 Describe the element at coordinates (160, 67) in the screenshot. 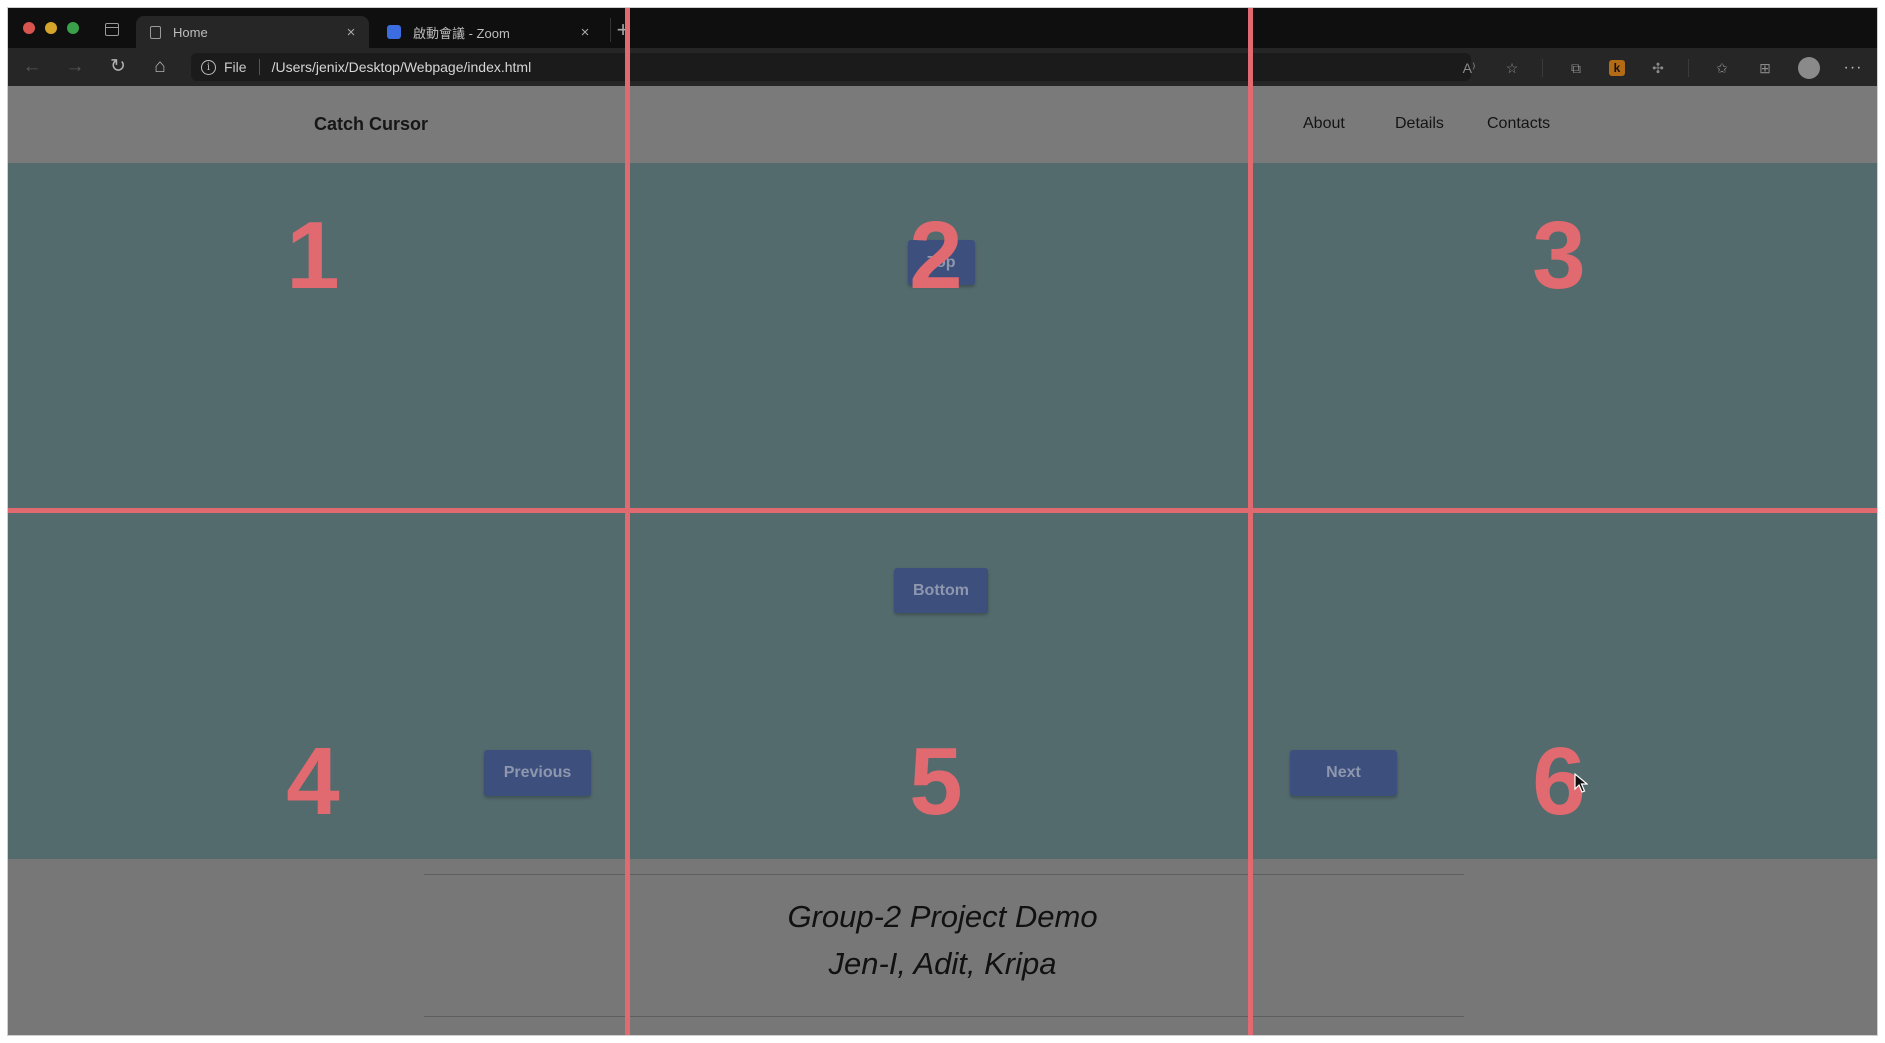

I see `home-icon: ⌂` at that location.